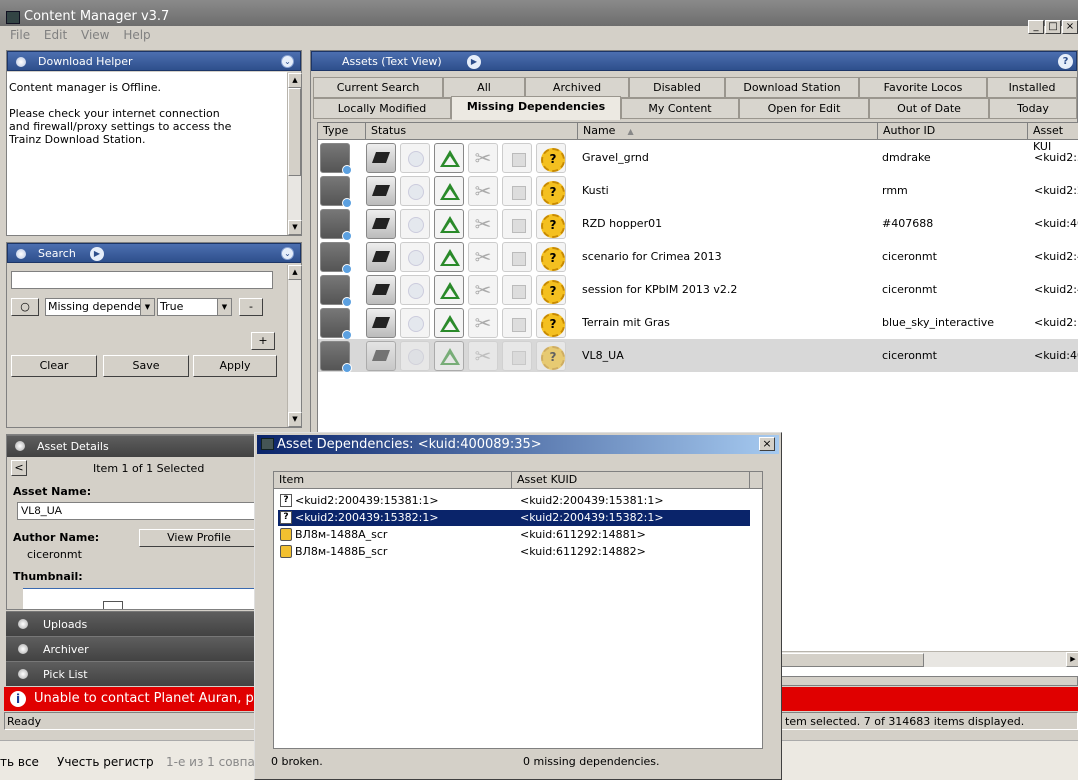 The image size is (1078, 780). What do you see at coordinates (393, 480) in the screenshot?
I see `column-item: Item` at bounding box center [393, 480].